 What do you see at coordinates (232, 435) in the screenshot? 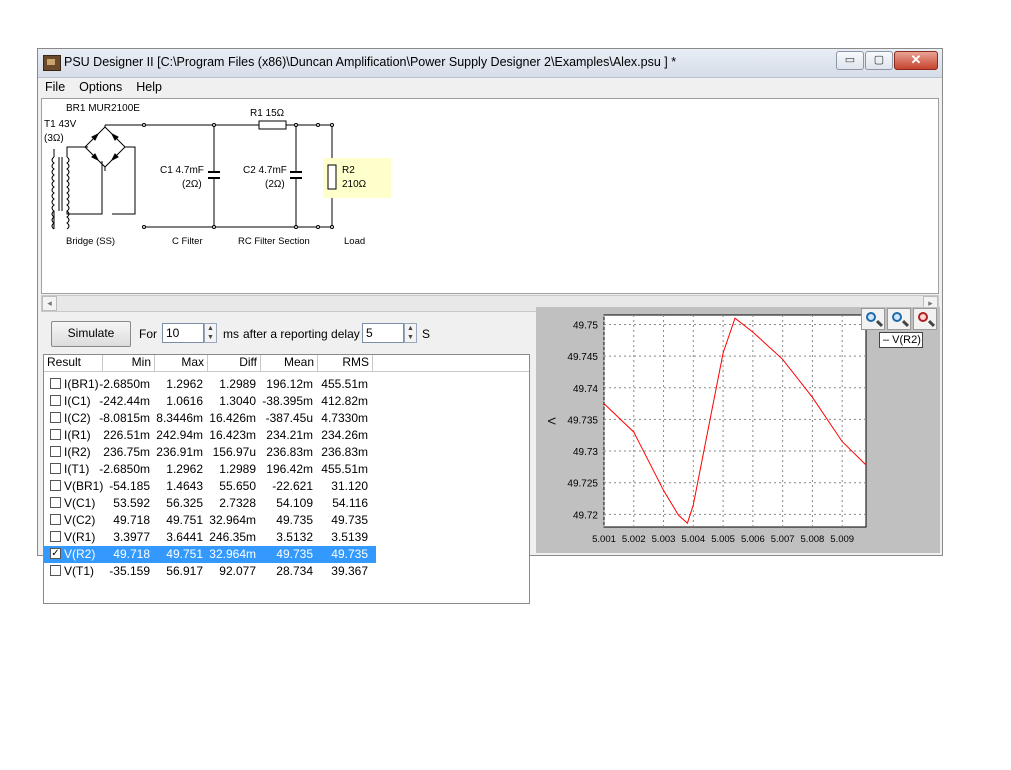
I see `row-diff: 16.423m` at bounding box center [232, 435].